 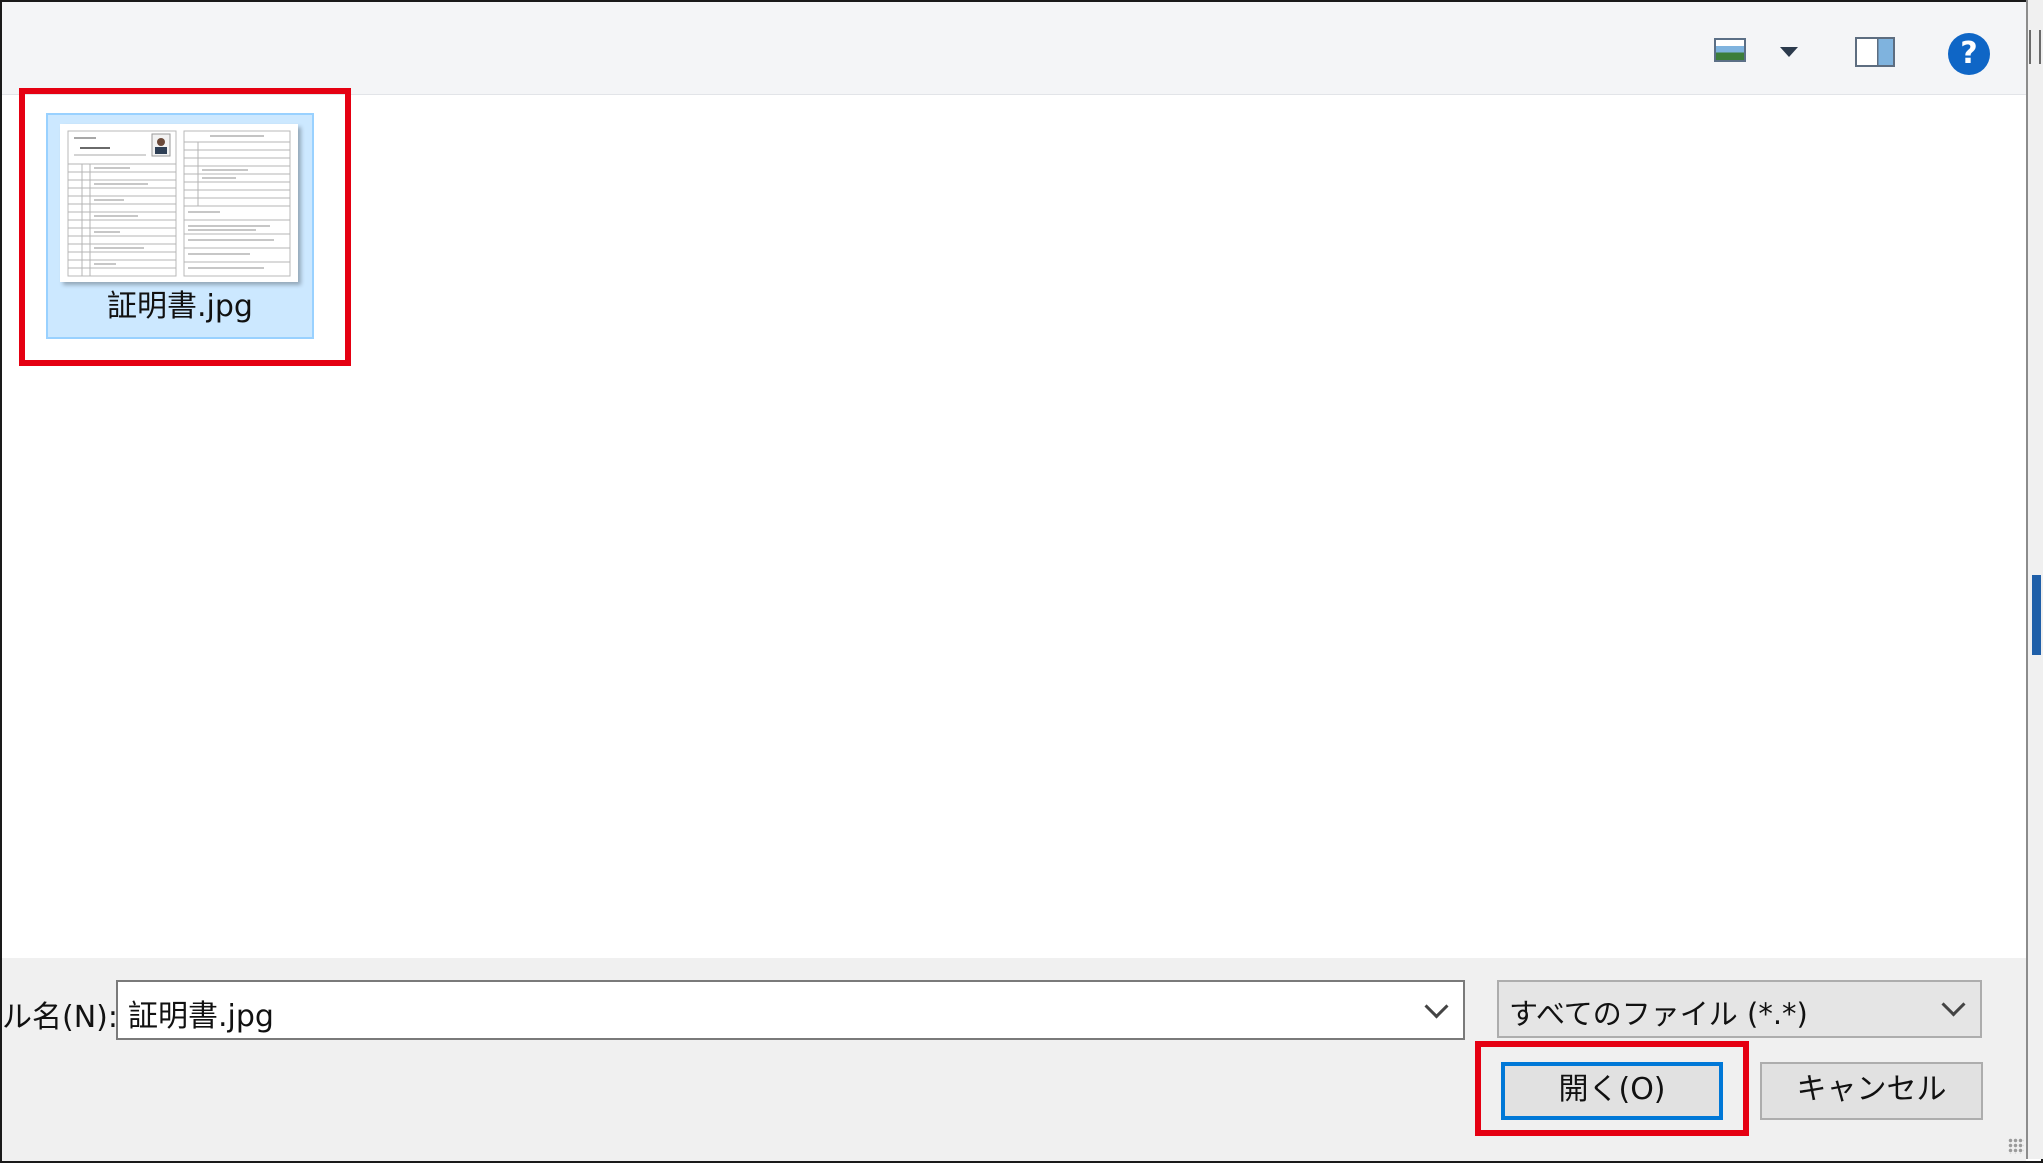 What do you see at coordinates (1612, 1091) in the screenshot?
I see `open-button: 開く(O)` at bounding box center [1612, 1091].